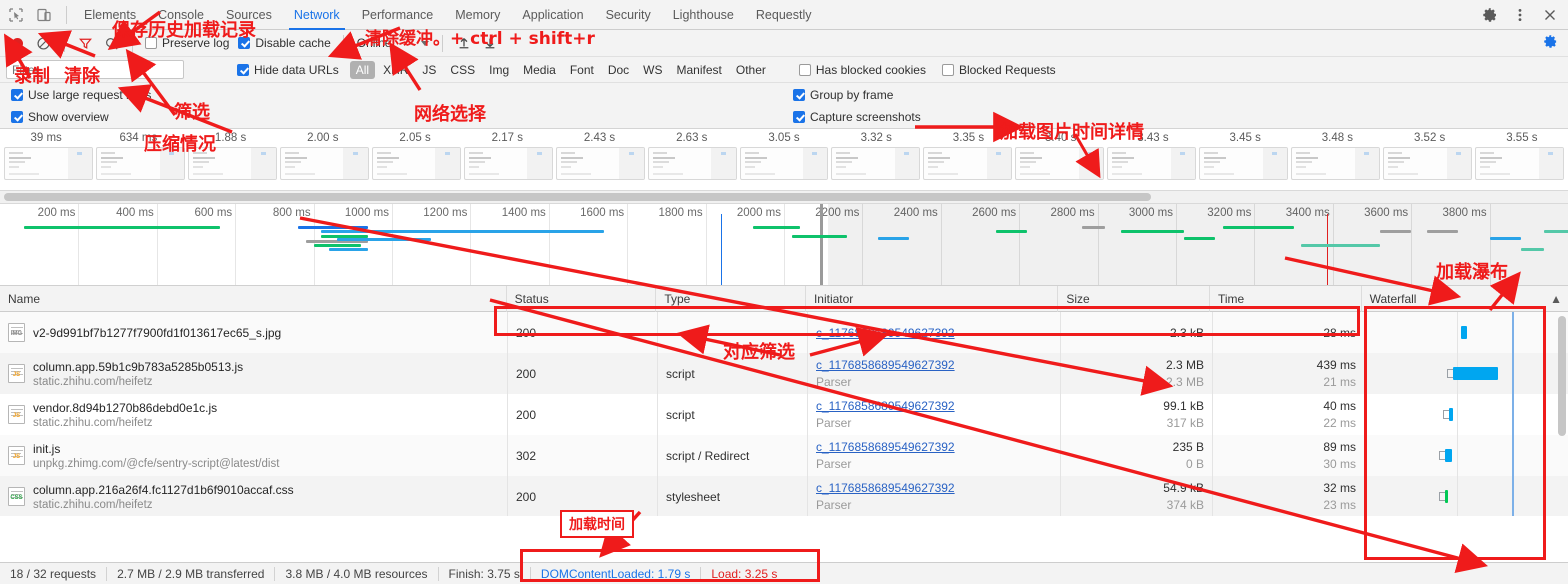  I want to click on vertical-scrollbar-thumb, so click(1562, 376).